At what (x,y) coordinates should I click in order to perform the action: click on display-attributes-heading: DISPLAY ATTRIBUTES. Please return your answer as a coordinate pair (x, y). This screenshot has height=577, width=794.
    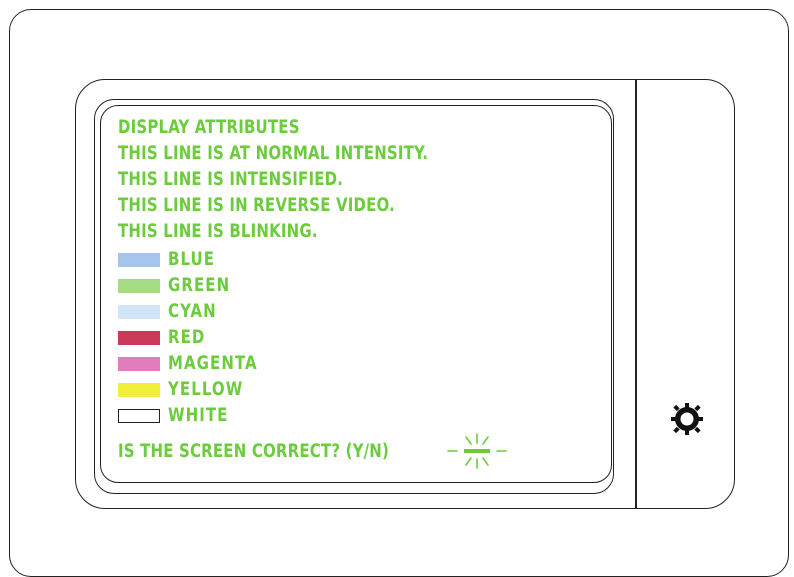
    Looking at the image, I should click on (209, 127).